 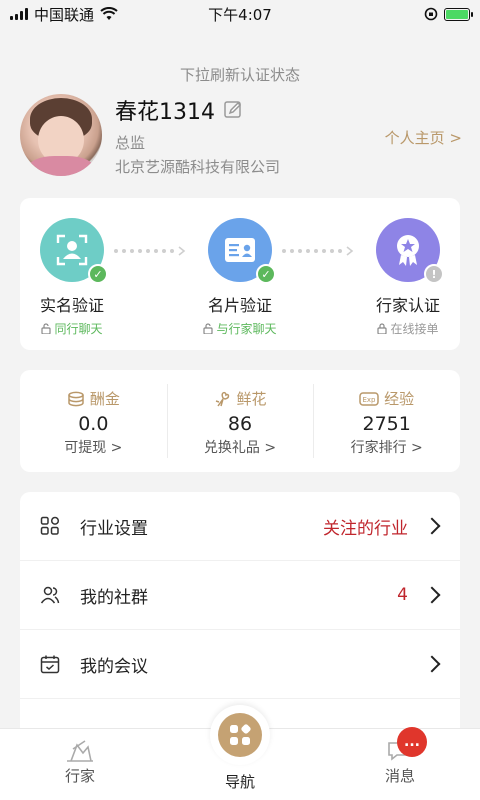 What do you see at coordinates (246, 329) in the screenshot?
I see `verify-sub: 与行家聊天` at bounding box center [246, 329].